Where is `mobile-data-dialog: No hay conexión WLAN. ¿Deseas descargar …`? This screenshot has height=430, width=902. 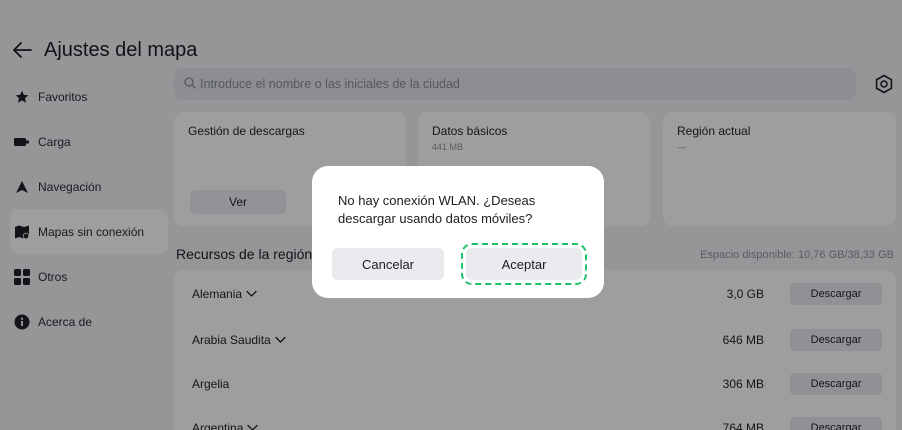
mobile-data-dialog: No hay conexión WLAN. ¿Deseas descargar … is located at coordinates (458, 232).